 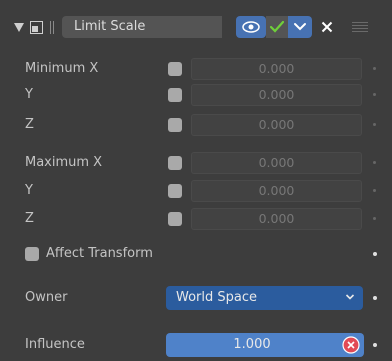 I want to click on minimum-y-label: Y, so click(x=29, y=94).